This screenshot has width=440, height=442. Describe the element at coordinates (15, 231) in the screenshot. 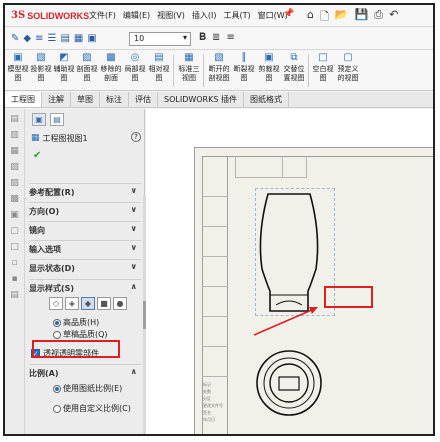

I see `sheet-icon: ▢` at that location.